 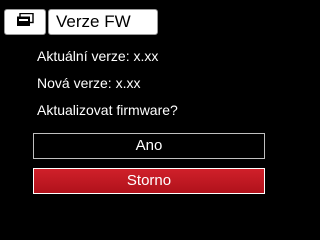 What do you see at coordinates (98, 56) in the screenshot?
I see `current-version-text: Aktuální verze: x.xx` at bounding box center [98, 56].